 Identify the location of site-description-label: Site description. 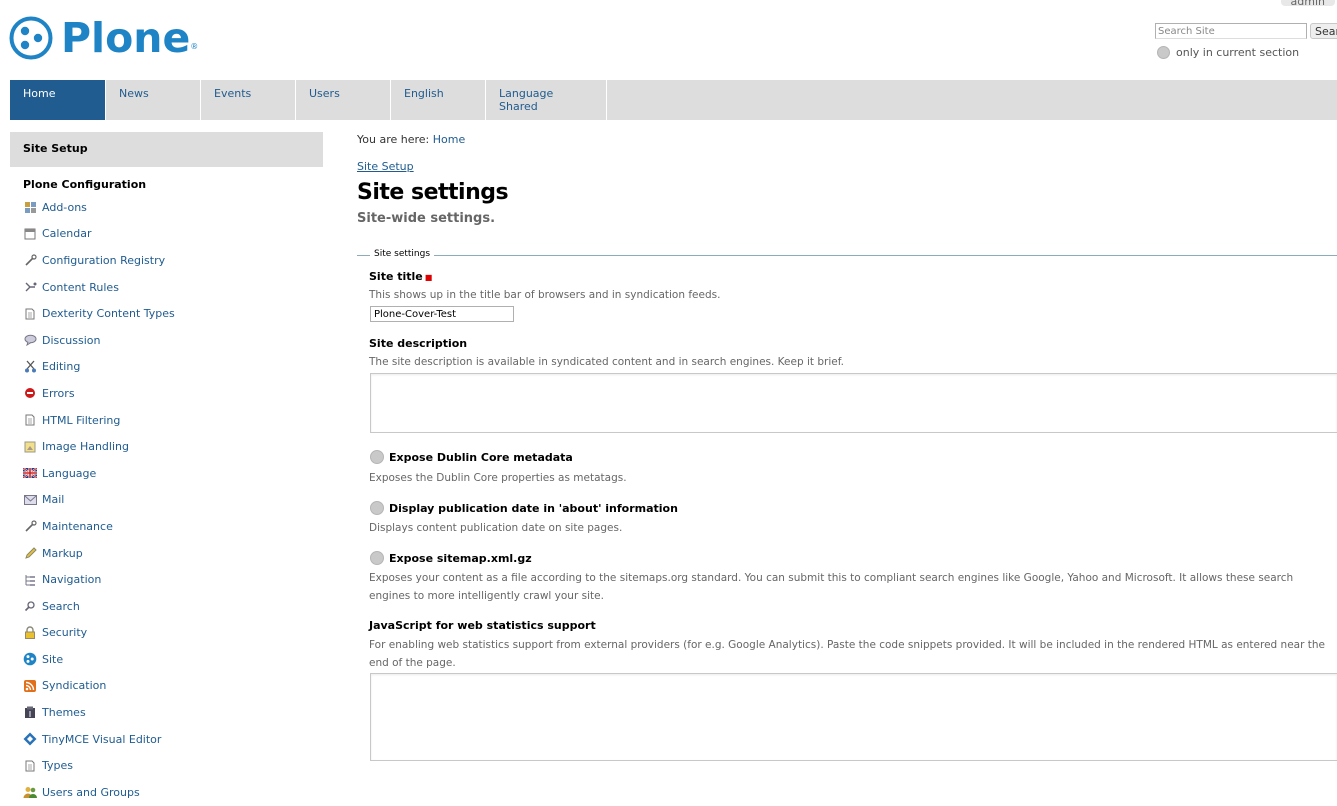
(418, 343).